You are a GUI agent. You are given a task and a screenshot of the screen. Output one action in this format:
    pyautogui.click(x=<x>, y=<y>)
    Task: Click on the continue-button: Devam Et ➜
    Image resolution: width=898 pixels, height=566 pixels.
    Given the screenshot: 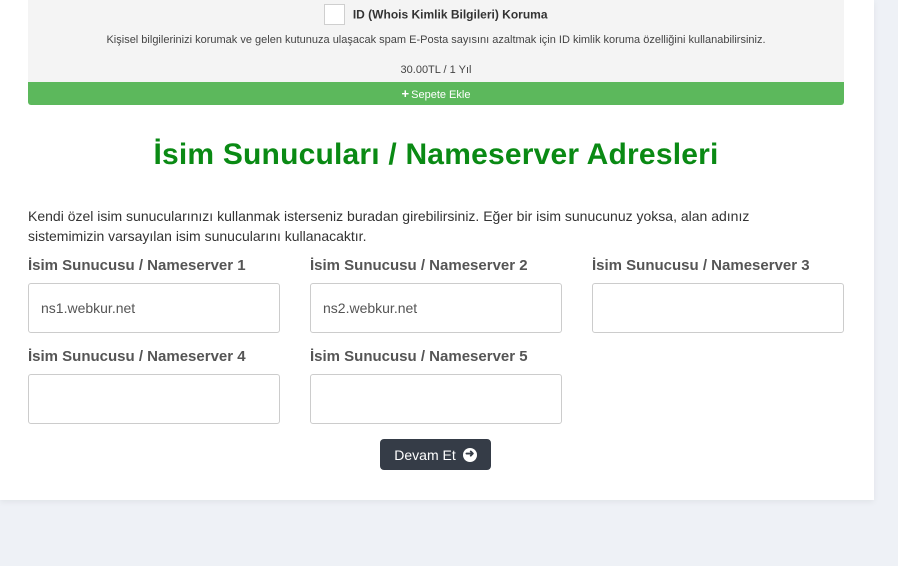 What is the action you would take?
    pyautogui.click(x=435, y=454)
    